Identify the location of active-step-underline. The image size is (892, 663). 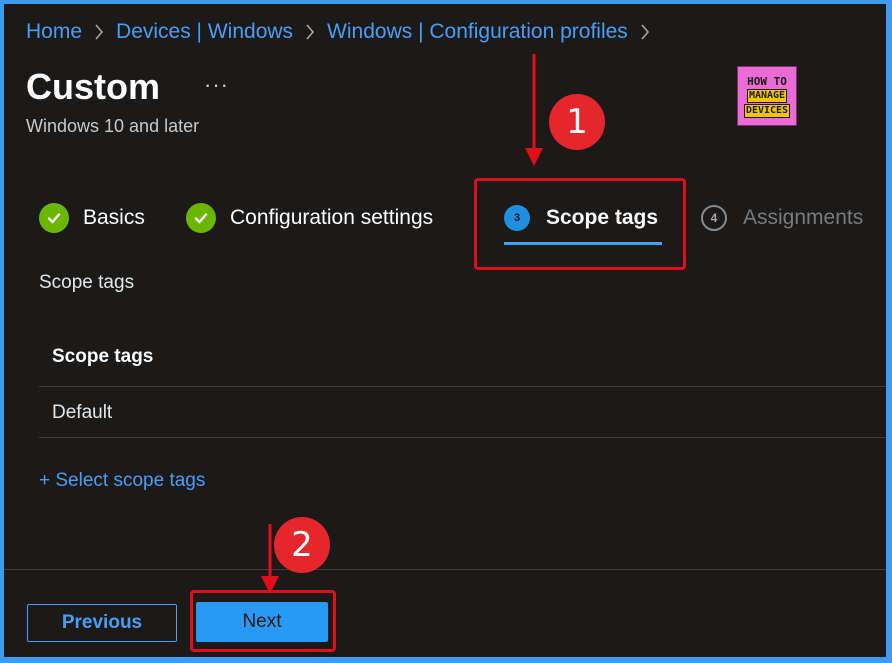
(583, 243).